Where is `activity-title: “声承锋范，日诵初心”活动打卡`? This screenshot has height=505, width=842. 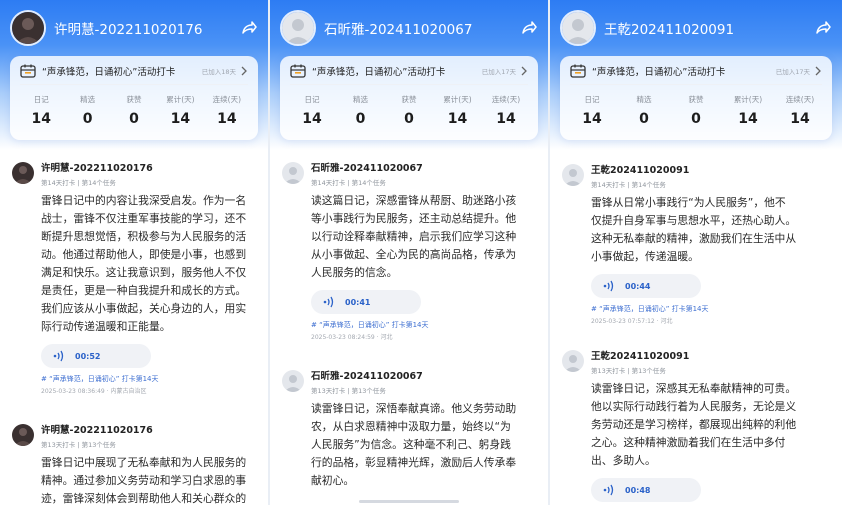 activity-title: “声承锋范，日诵初心”活动打卡 is located at coordinates (109, 72).